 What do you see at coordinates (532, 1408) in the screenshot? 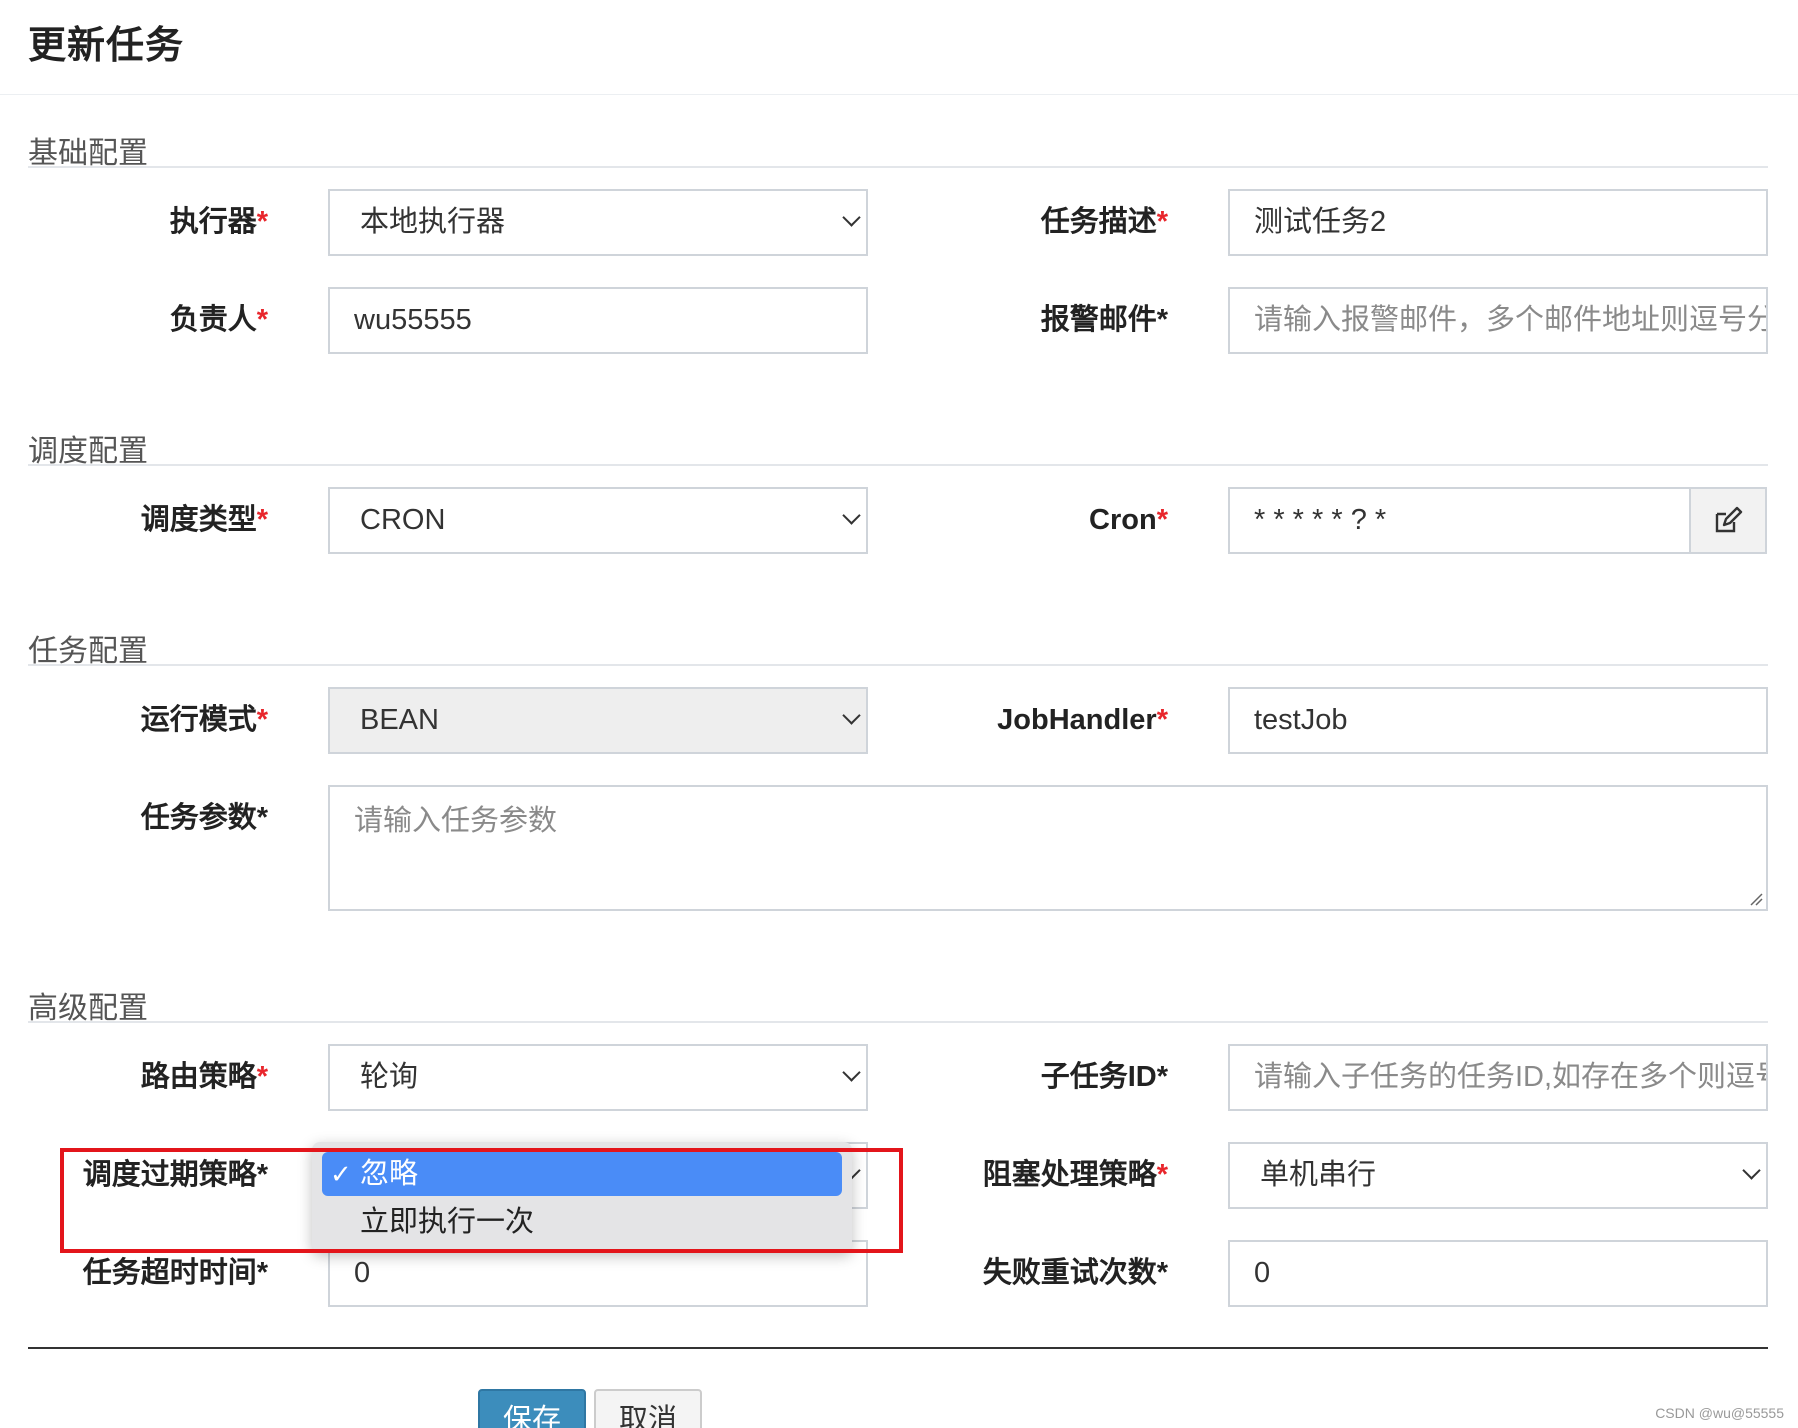
I see `save-button: 保存` at bounding box center [532, 1408].